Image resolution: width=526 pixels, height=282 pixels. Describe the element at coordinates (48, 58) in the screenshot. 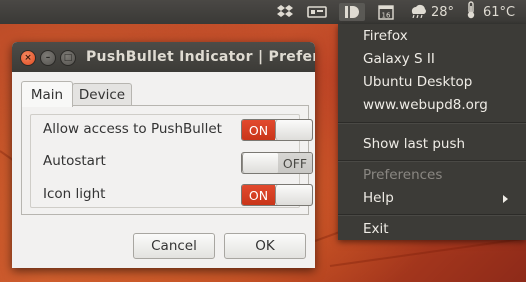

I see `minimize-button: –` at that location.